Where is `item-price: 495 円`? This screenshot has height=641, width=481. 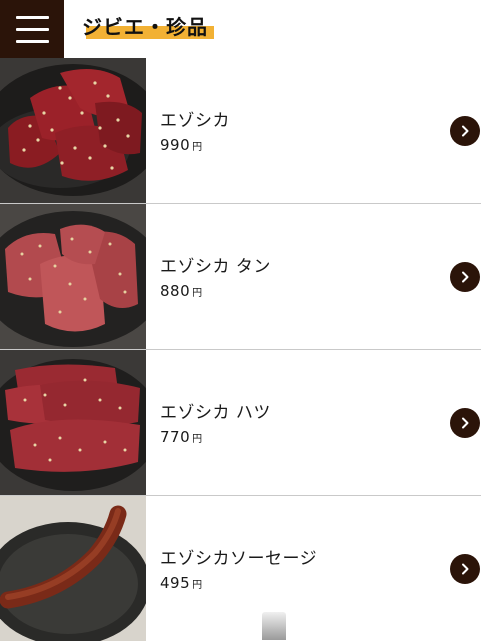
item-price: 495 円 is located at coordinates (181, 582).